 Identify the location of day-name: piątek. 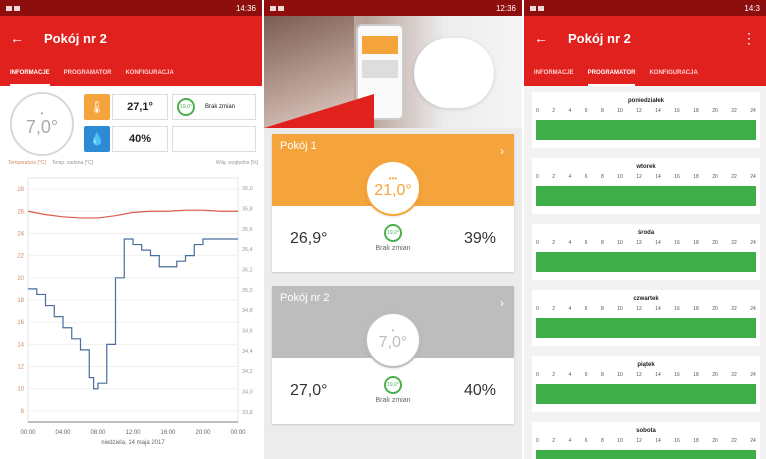
(646, 365).